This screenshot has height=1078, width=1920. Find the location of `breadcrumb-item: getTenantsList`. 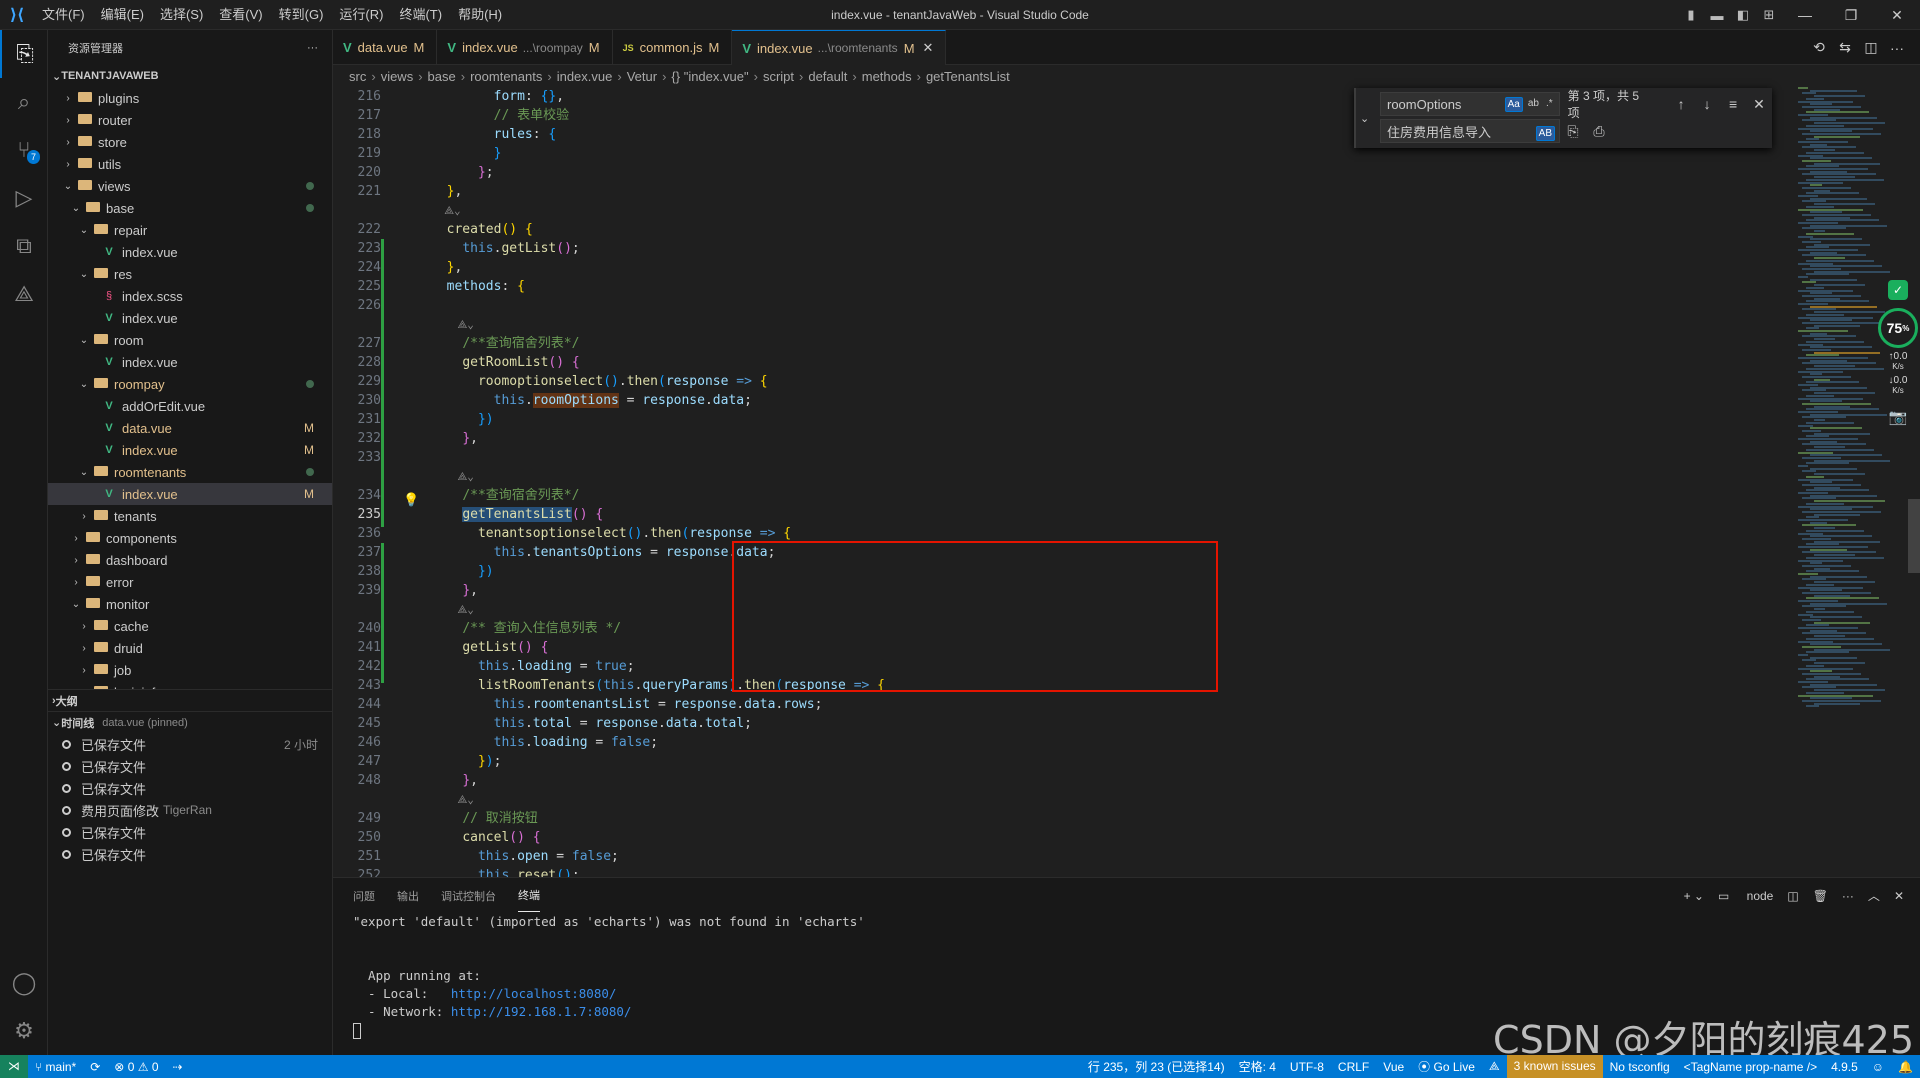

breadcrumb-item: getTenantsList is located at coordinates (968, 76).